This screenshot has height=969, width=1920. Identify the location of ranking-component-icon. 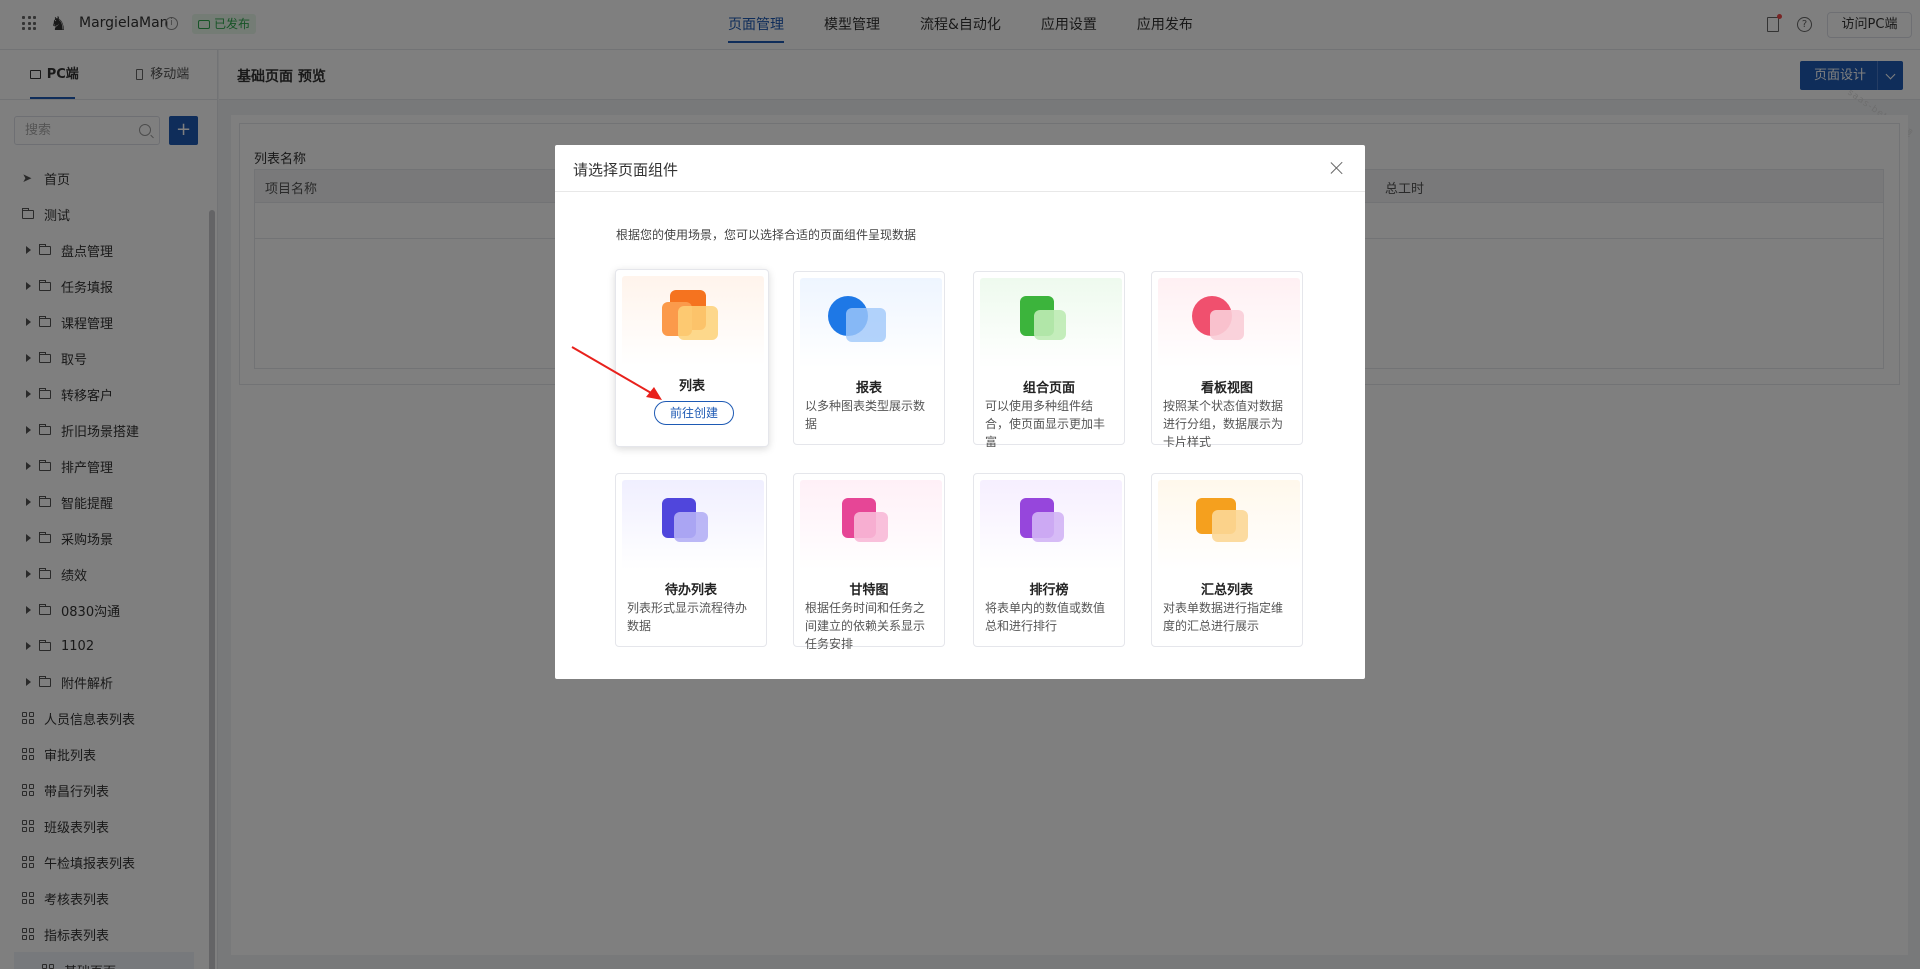
(1051, 525).